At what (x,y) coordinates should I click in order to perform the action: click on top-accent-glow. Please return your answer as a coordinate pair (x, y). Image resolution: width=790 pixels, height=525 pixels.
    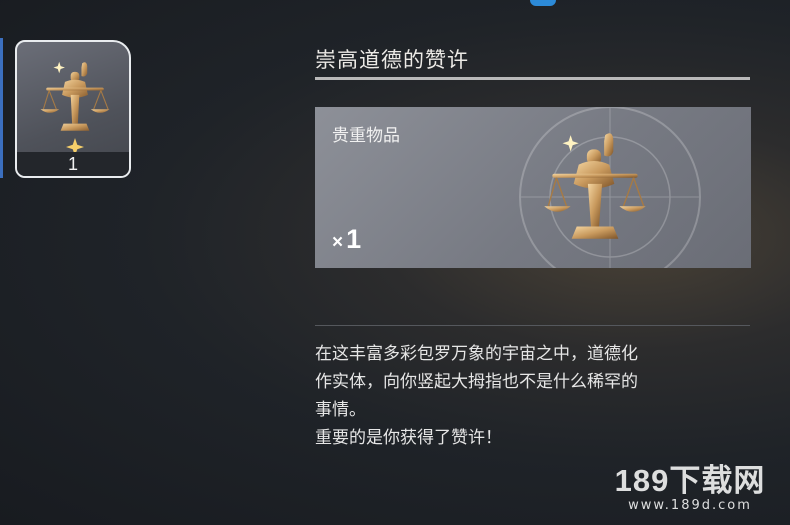
    Looking at the image, I should click on (543, 3).